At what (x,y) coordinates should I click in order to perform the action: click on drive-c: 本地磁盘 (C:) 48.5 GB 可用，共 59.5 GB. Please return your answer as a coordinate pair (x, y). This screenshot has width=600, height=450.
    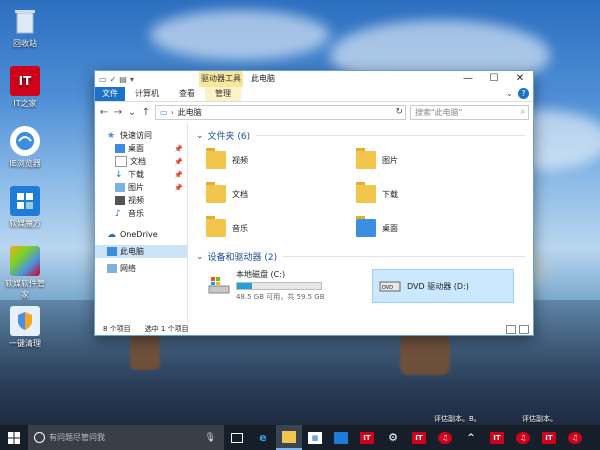
    Looking at the image, I should click on (272, 285).